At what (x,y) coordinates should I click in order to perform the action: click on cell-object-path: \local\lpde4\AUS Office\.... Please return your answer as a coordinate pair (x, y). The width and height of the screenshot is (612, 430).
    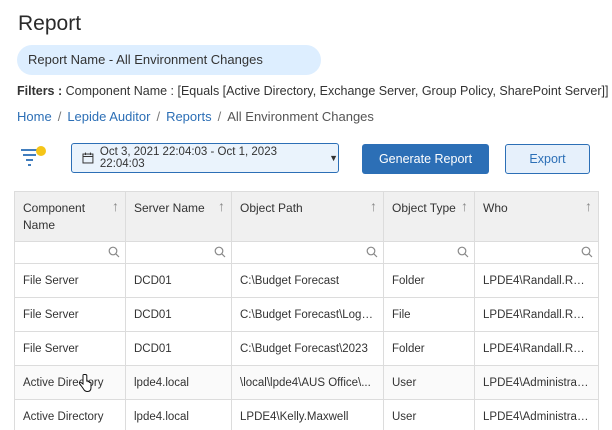
    Looking at the image, I should click on (307, 382).